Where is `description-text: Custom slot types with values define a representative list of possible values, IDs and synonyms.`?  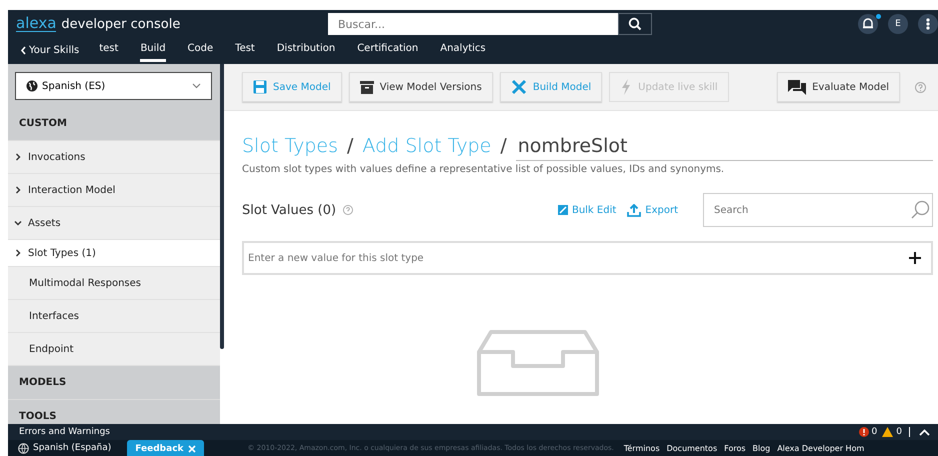 description-text: Custom slot types with values define a representative list of possible values, IDs and synonyms. is located at coordinates (484, 169).